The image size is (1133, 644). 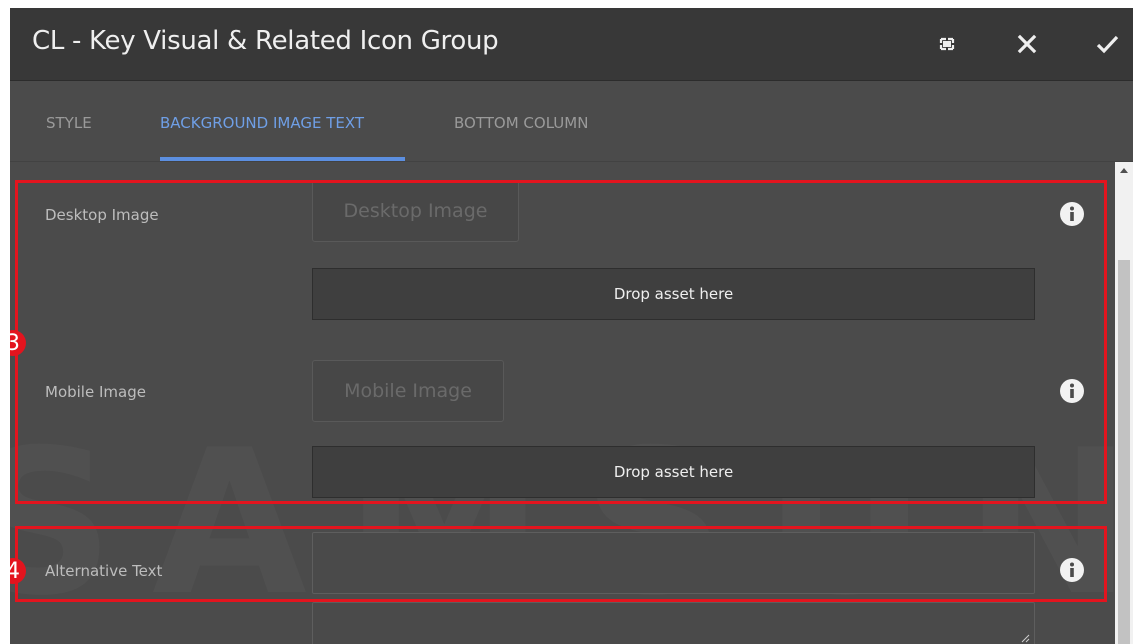 I want to click on alternative-text-label: Alternative Text, so click(x=104, y=571).